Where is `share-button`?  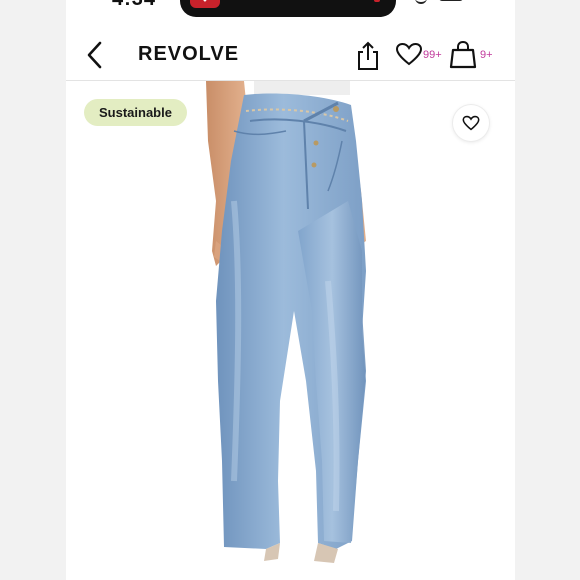
share-button is located at coordinates (368, 56).